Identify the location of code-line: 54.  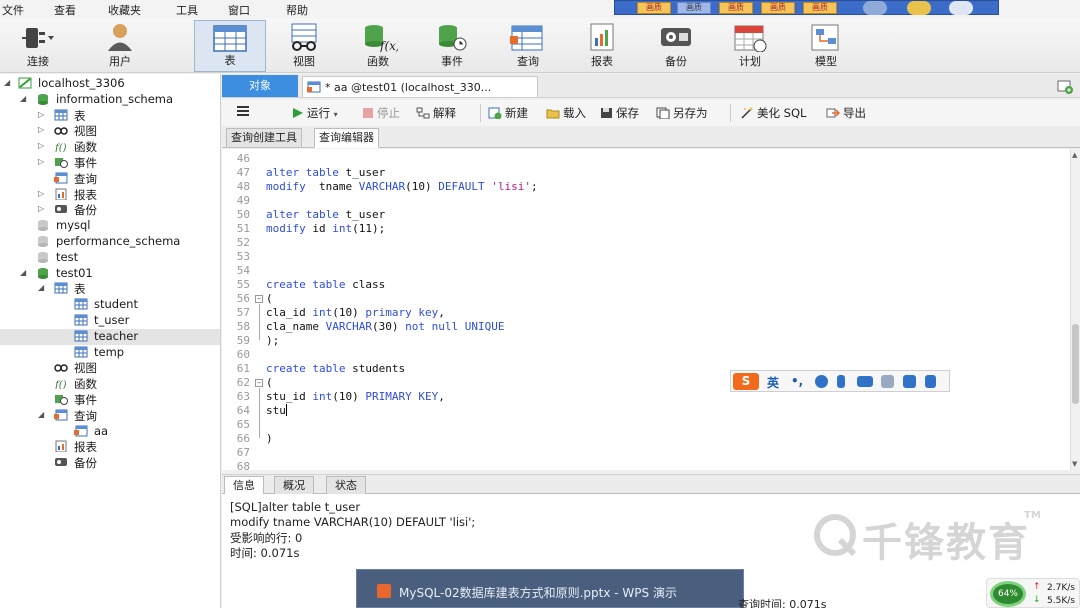
(647, 271).